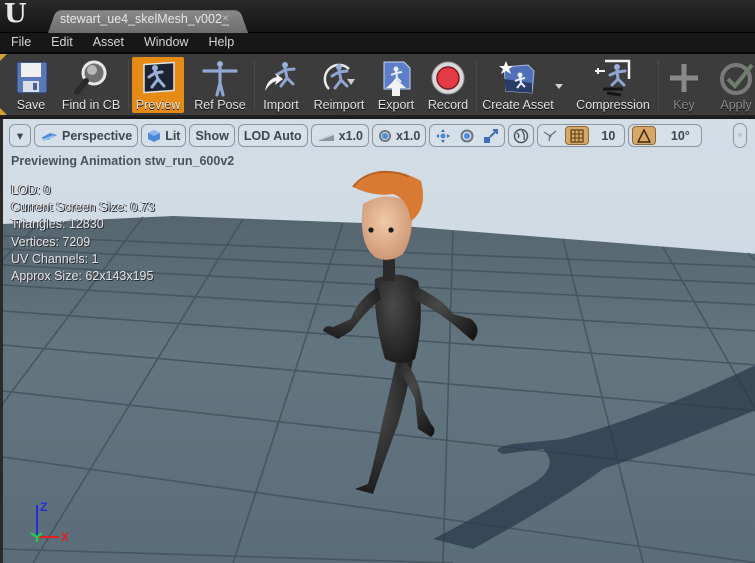 Image resolution: width=755 pixels, height=563 pixels. Describe the element at coordinates (144, 19) in the screenshot. I see `document-tab-label: stewart_ue4_skelMesh_v002_` at that location.